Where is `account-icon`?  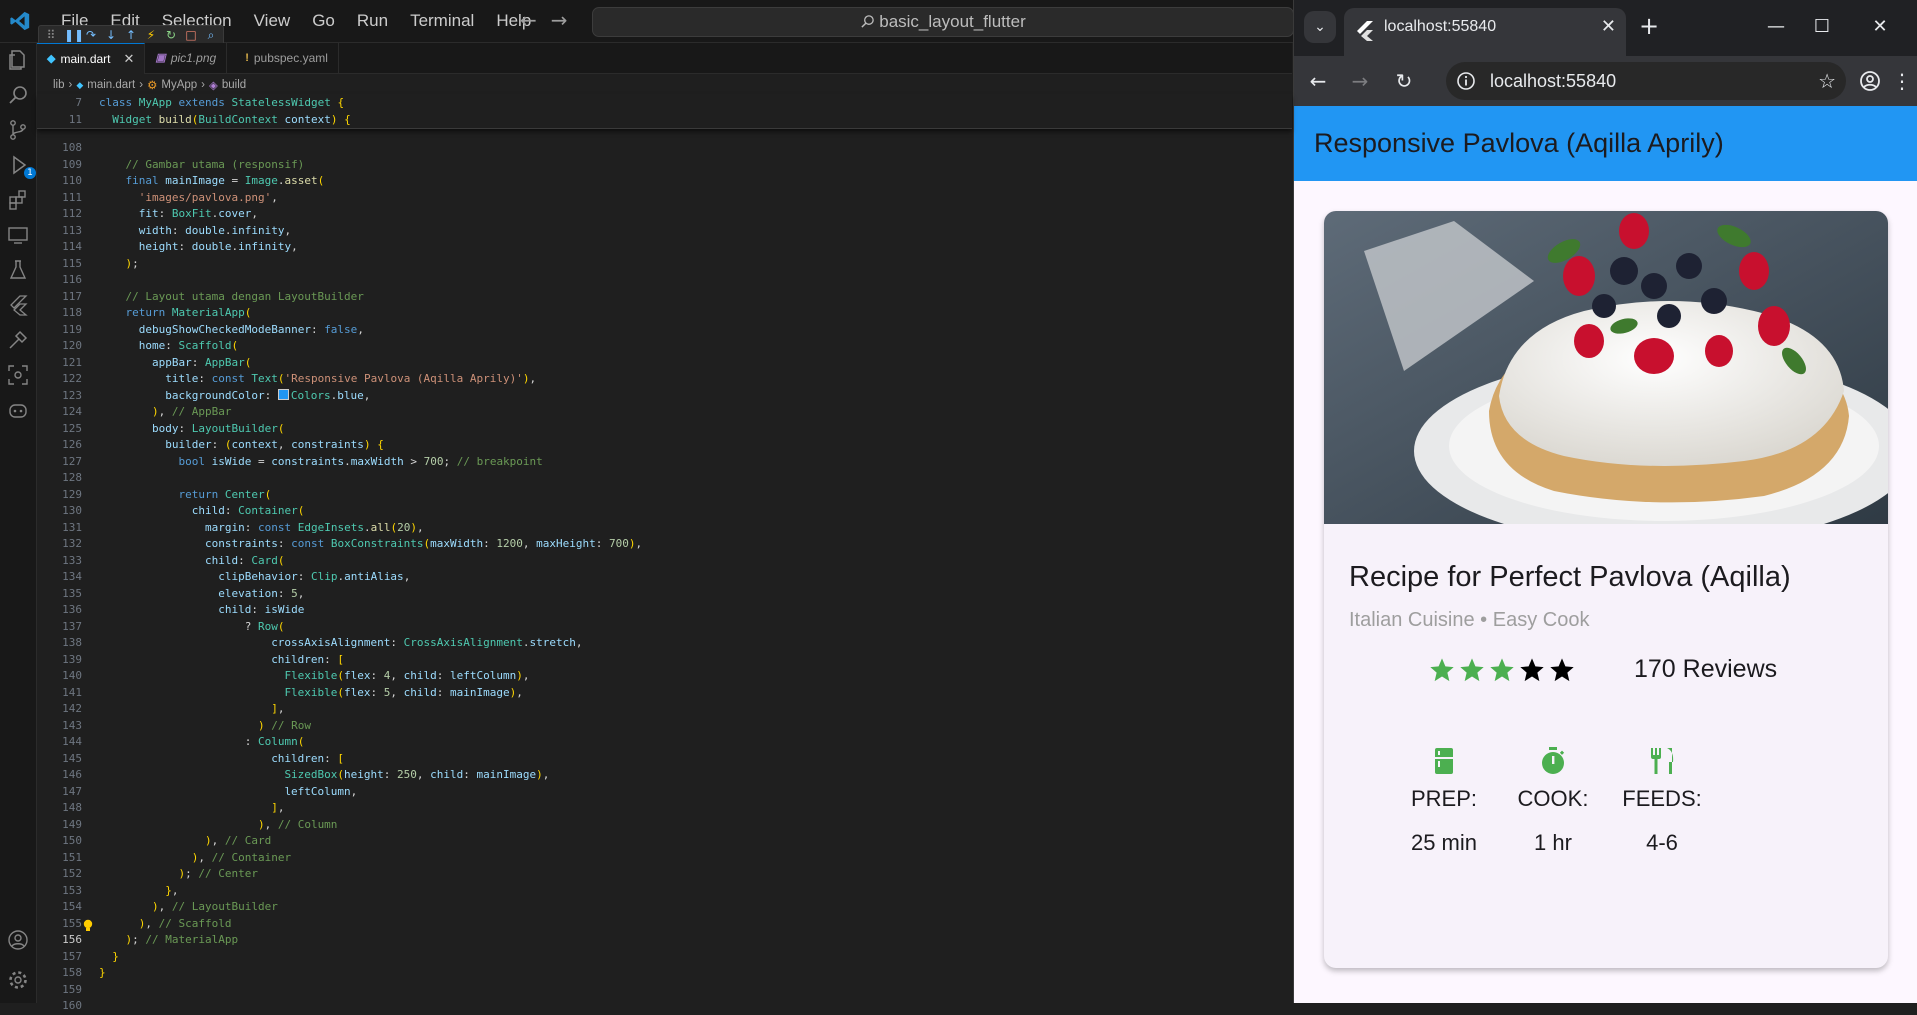 account-icon is located at coordinates (18, 940).